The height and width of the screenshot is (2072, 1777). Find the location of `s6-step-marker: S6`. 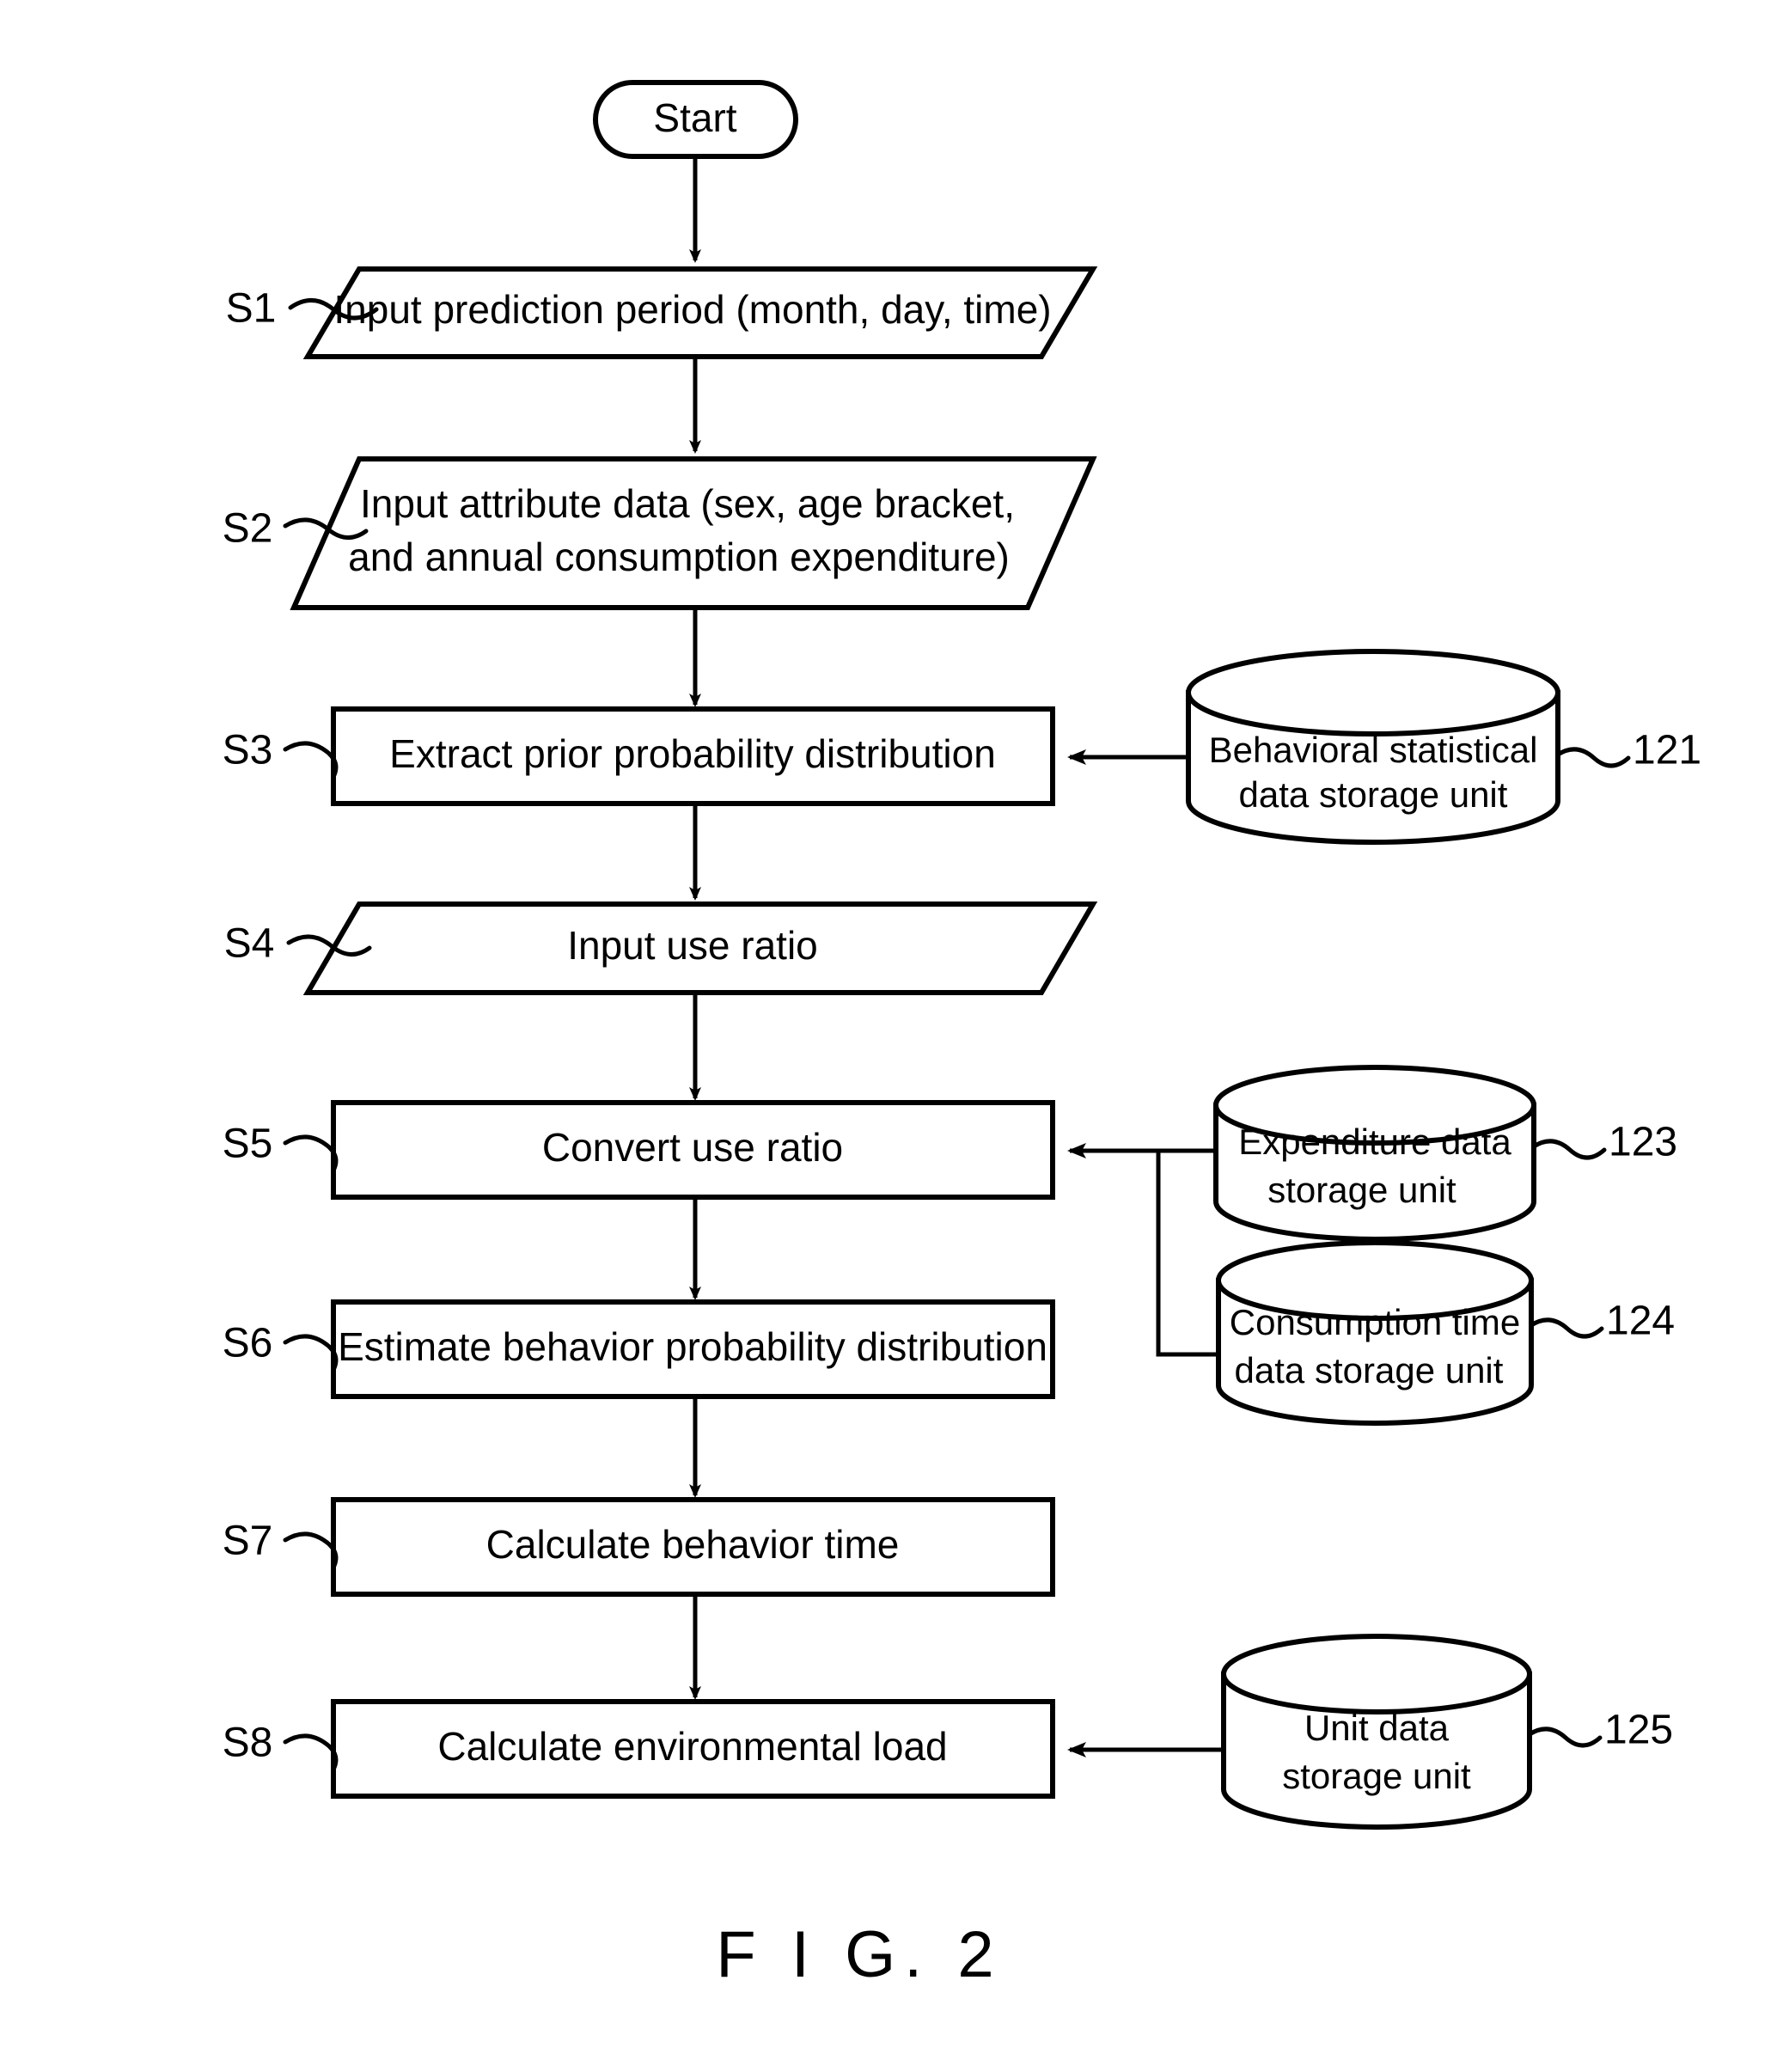

s6-step-marker: S6 is located at coordinates (281, 1346).